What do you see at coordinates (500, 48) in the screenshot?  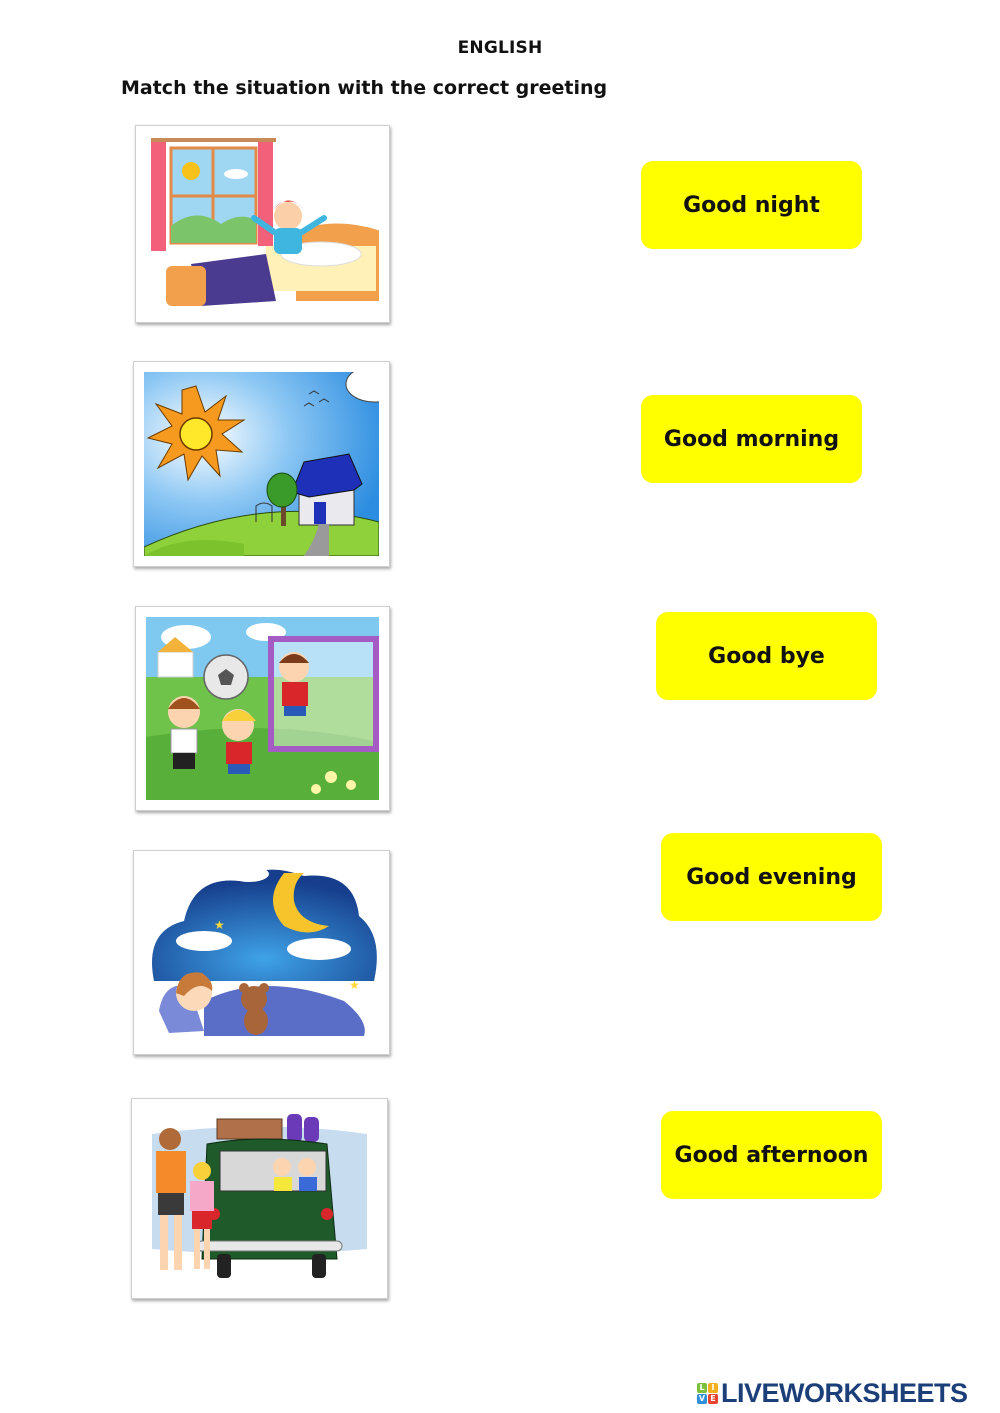 I see `worksheet-title: ENGLISH` at bounding box center [500, 48].